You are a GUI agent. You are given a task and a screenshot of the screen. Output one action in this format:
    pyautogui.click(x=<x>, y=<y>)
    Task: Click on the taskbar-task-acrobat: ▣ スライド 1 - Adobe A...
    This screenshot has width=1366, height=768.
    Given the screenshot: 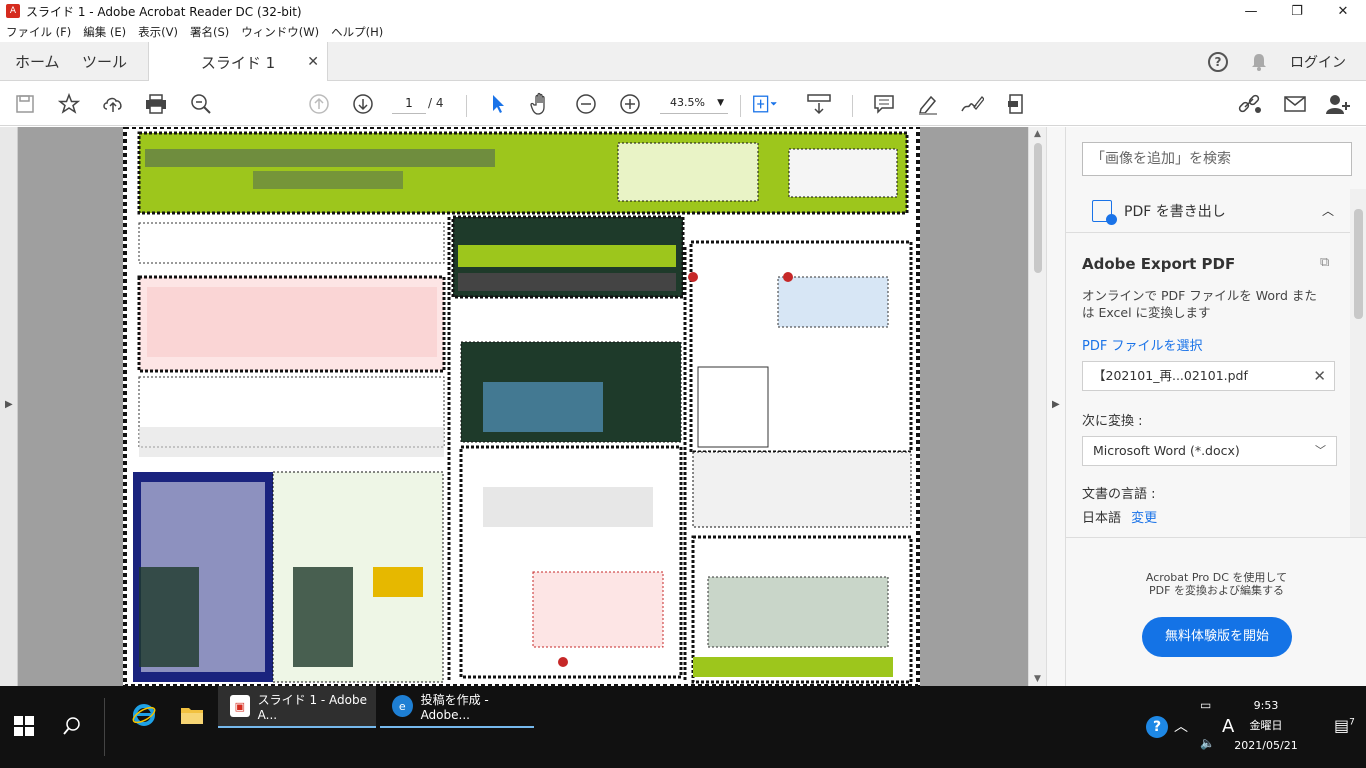 What is the action you would take?
    pyautogui.click(x=297, y=707)
    